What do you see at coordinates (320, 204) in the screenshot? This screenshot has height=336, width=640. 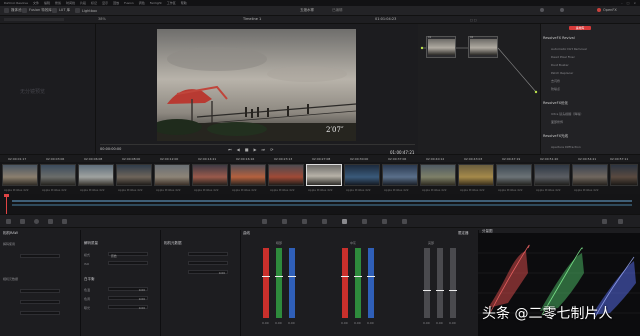 I see `mini-timeline` at bounding box center [320, 204].